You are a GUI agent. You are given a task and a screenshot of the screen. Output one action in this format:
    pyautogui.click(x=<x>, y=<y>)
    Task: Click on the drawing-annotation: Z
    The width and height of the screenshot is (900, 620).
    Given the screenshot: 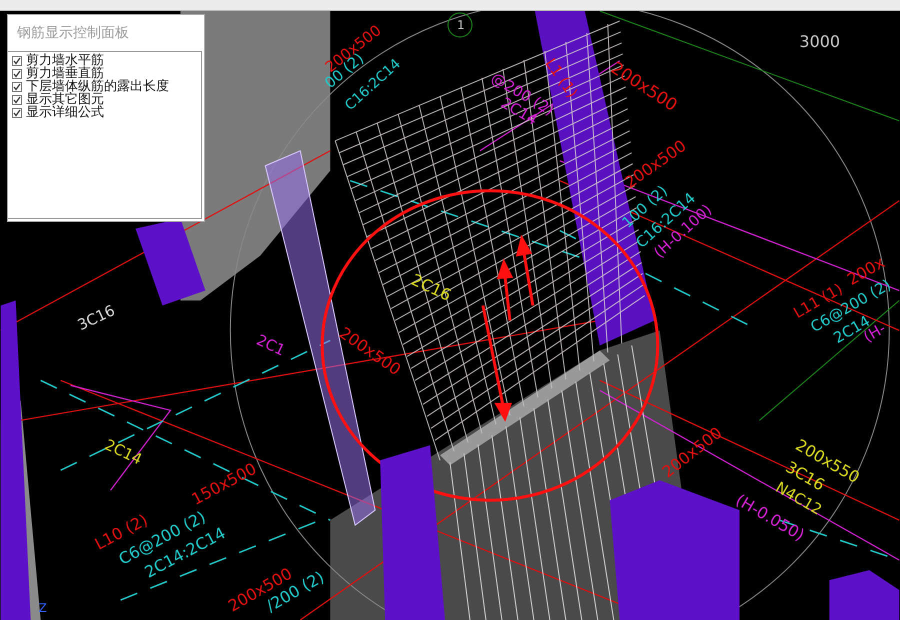 What is the action you would take?
    pyautogui.click(x=42, y=608)
    